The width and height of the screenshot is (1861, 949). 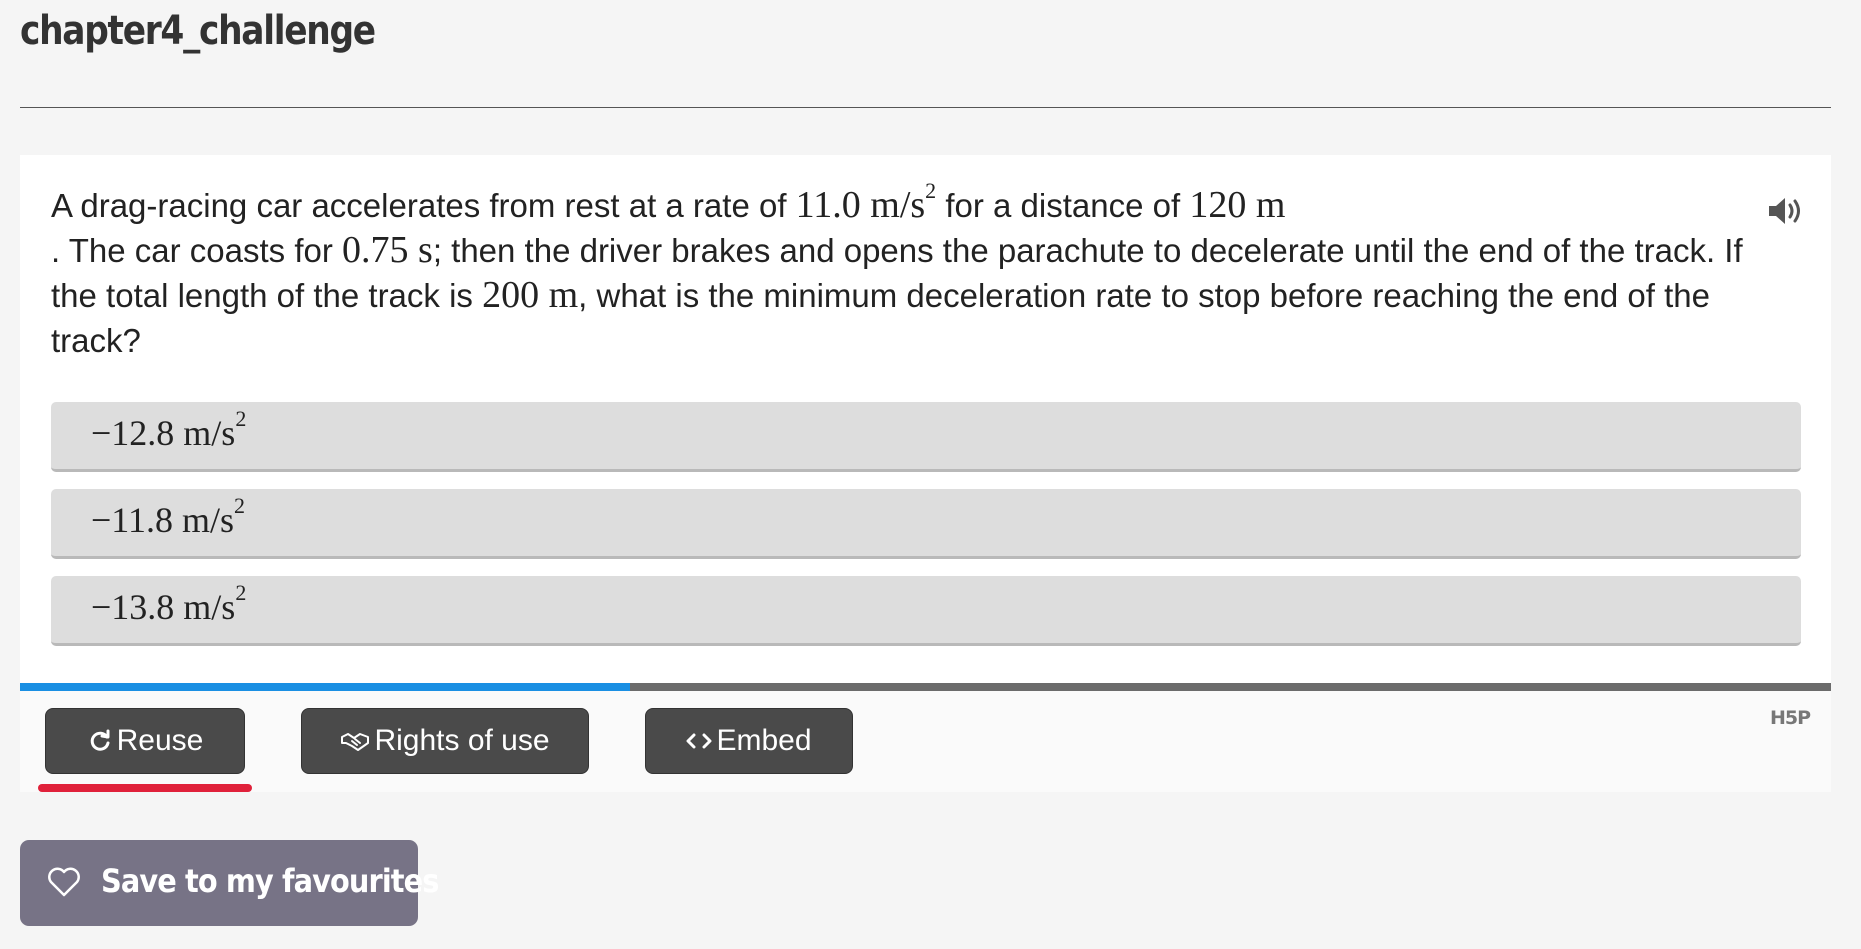 I want to click on h5p-actions-bar: Reuse Rights of use Embed H5P, so click(x=925, y=741).